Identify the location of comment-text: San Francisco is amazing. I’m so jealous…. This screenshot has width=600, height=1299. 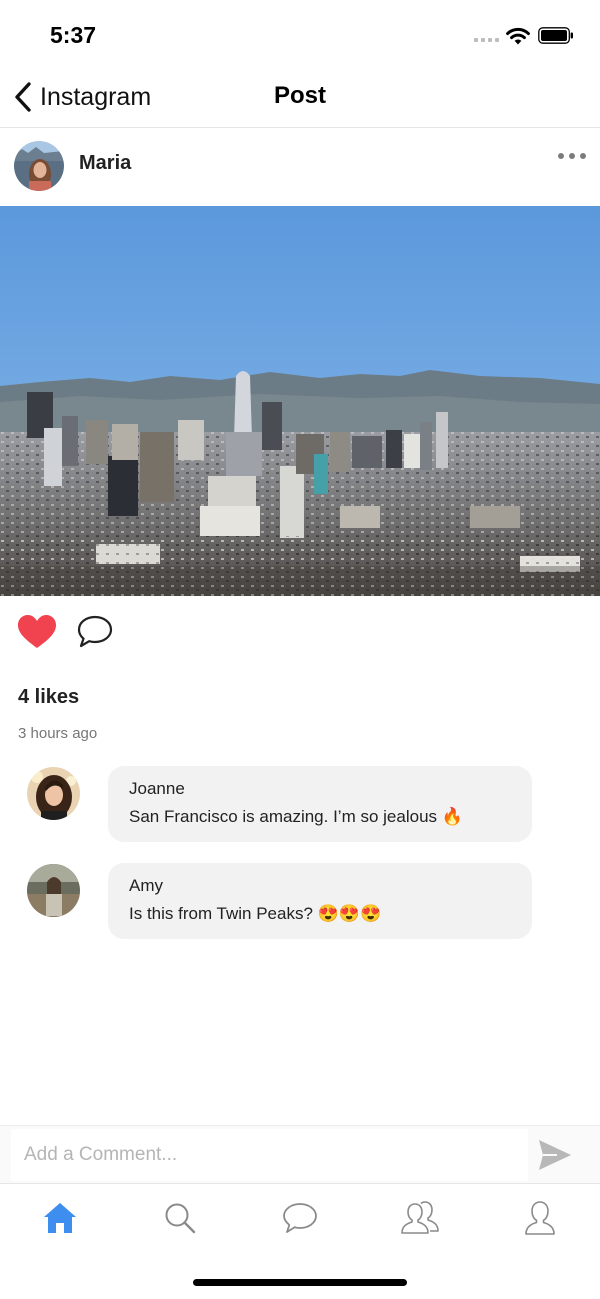
(296, 816).